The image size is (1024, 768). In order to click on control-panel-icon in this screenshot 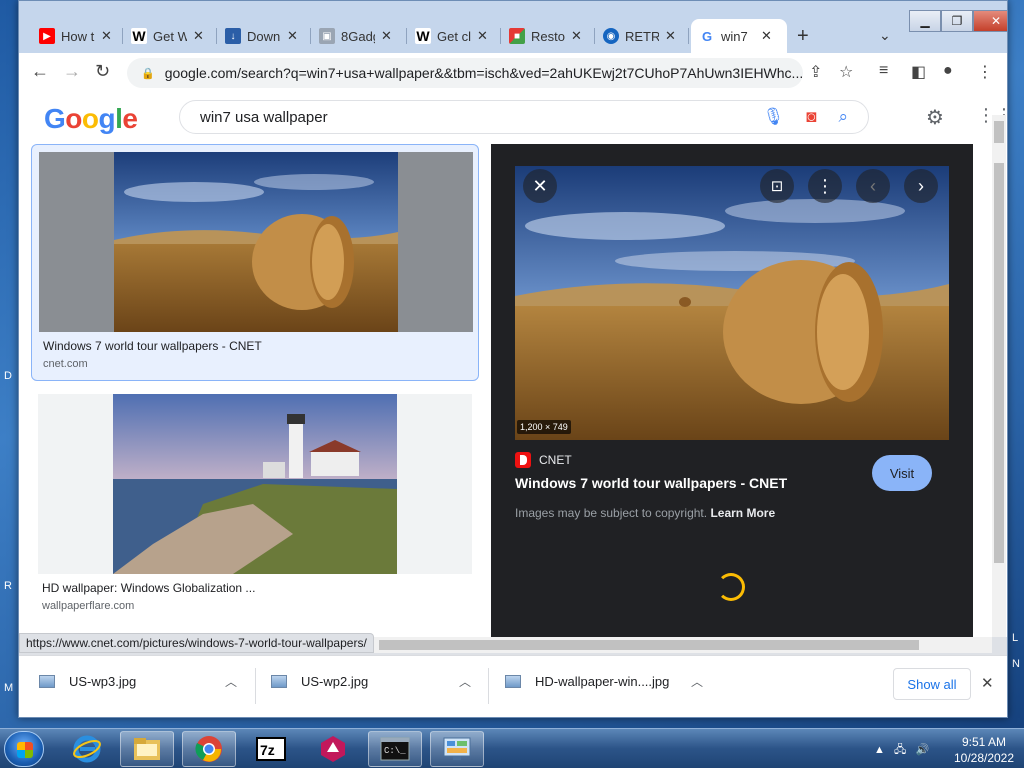, I will do `click(457, 749)`.